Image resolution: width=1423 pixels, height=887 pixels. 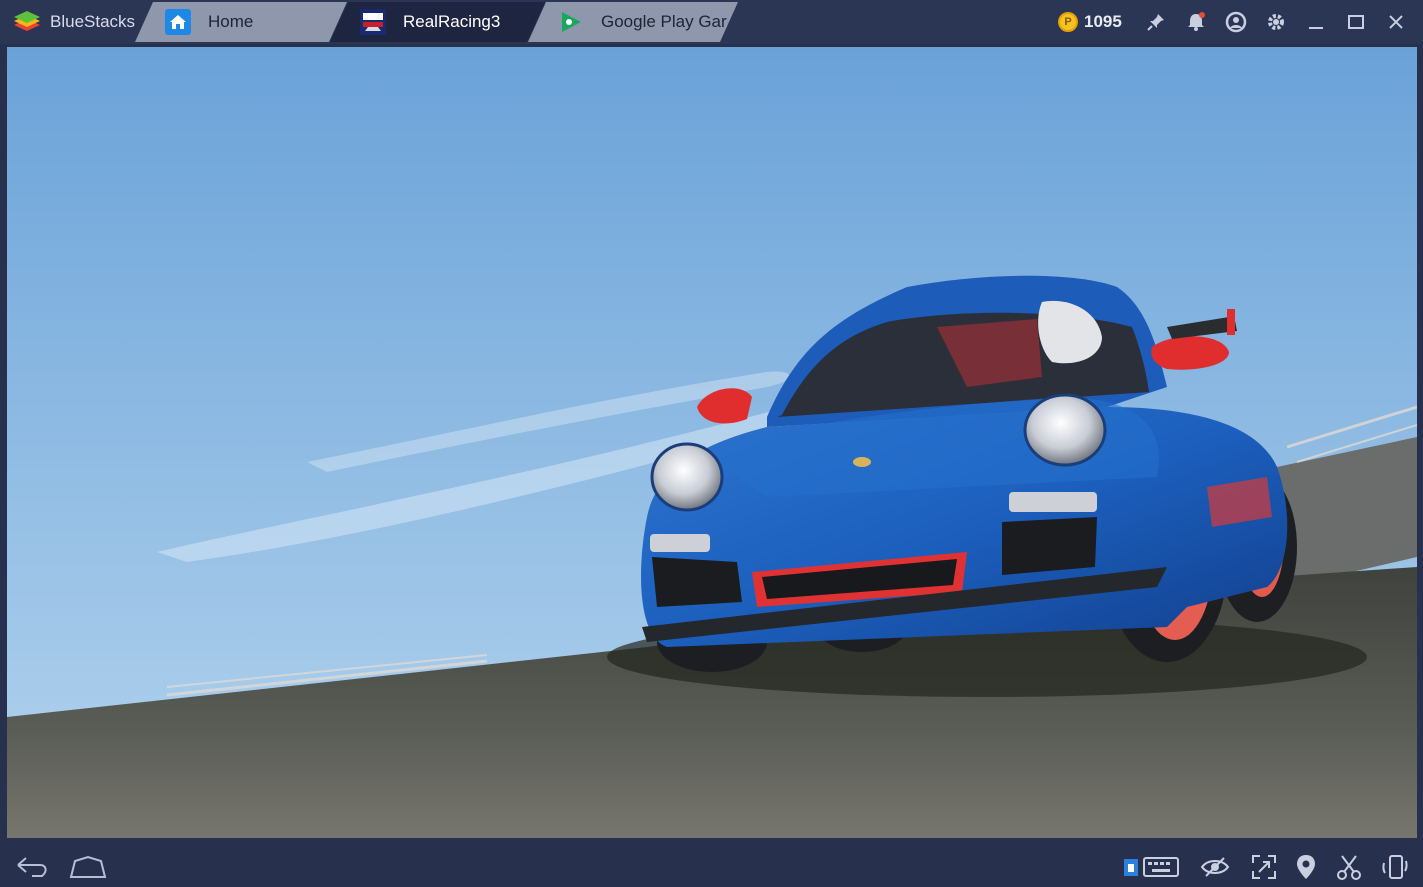 I want to click on brand: BlueStacks, so click(x=75, y=22).